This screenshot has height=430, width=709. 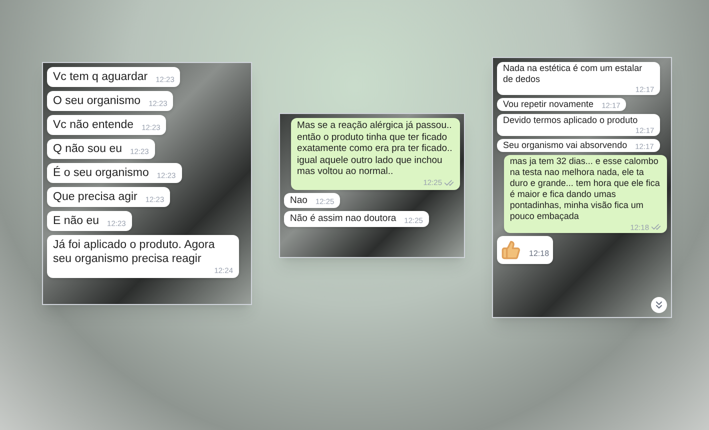 What do you see at coordinates (511, 250) in the screenshot?
I see `thumbs-up-icon` at bounding box center [511, 250].